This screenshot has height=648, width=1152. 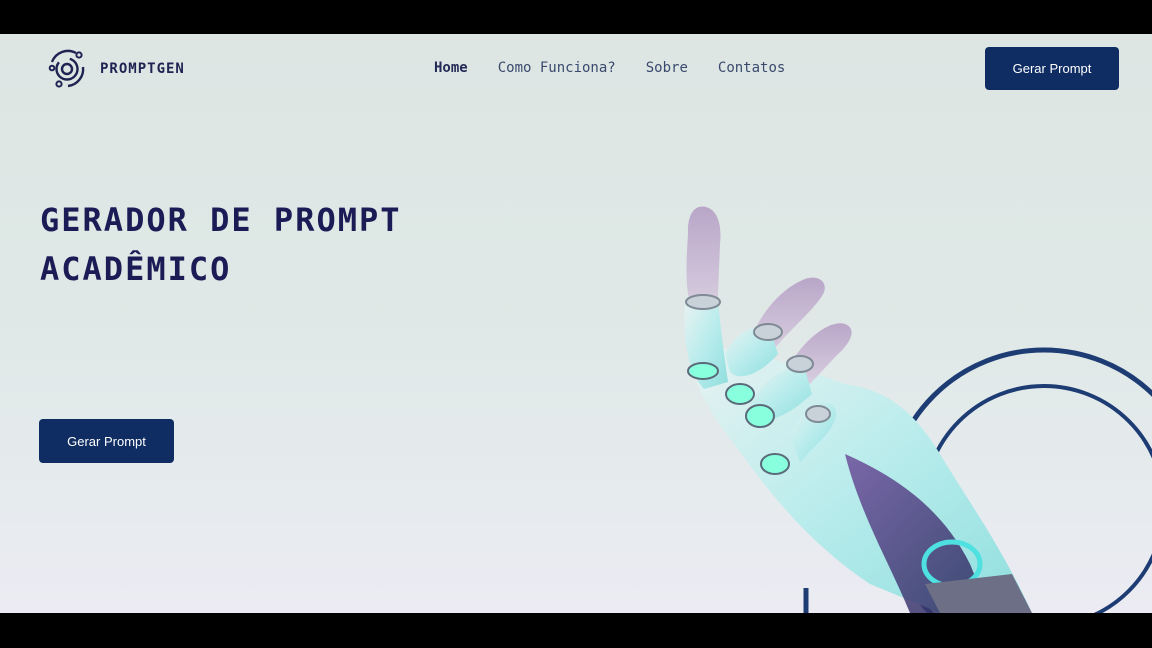 I want to click on hero-generate-prompt-button: Gerar Prompt, so click(x=106, y=441).